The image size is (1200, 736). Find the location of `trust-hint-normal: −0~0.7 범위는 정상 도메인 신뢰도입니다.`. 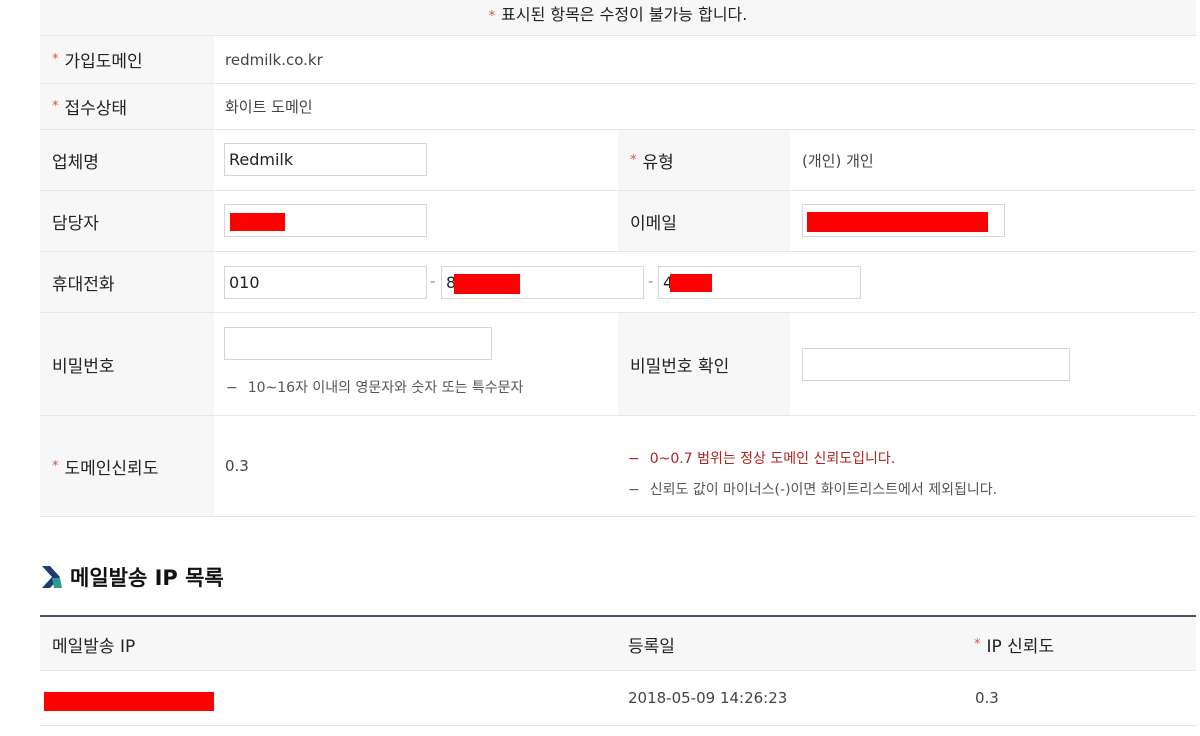

trust-hint-normal: −0~0.7 범위는 정상 도메인 신뢰도입니다. is located at coordinates (762, 459).